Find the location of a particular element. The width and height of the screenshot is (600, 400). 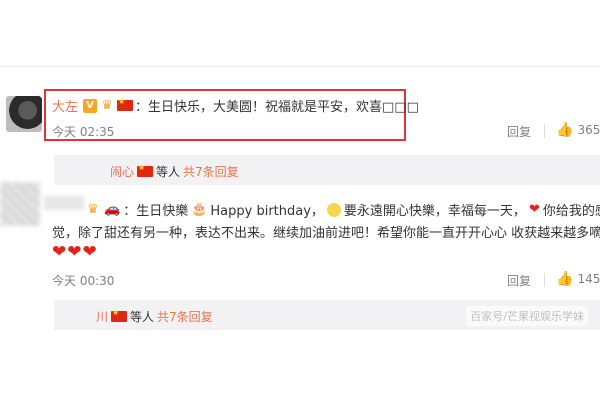

reply-summary-2: 川 等人 共7条回复 is located at coordinates (154, 316).